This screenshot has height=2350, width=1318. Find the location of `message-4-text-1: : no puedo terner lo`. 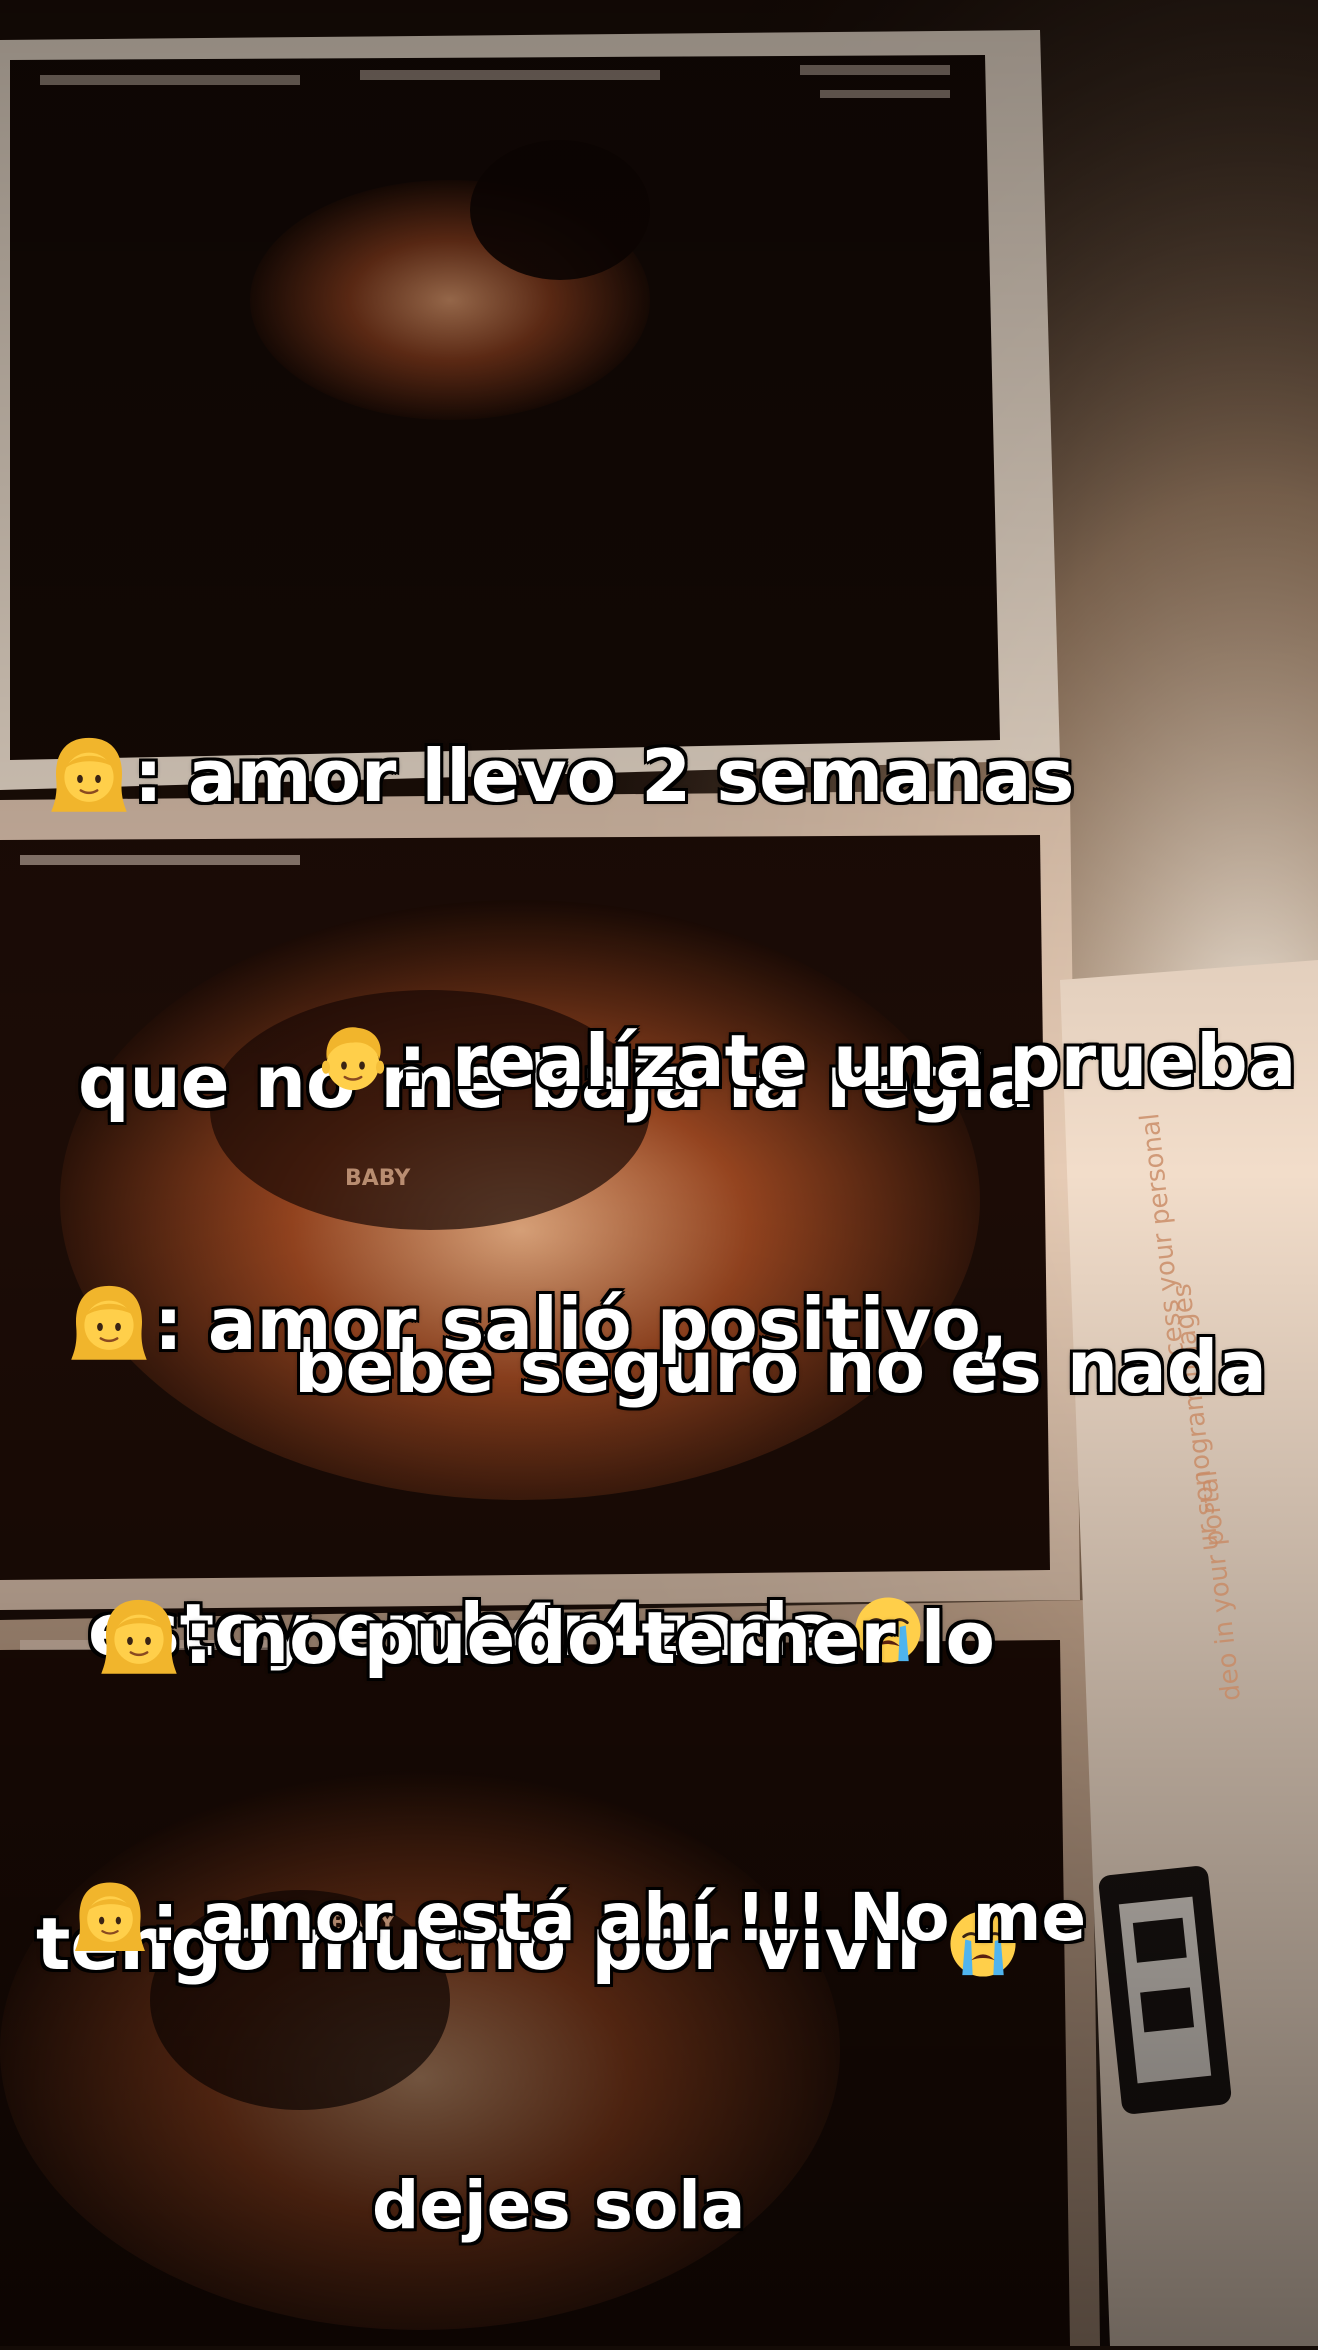

message-4-text-1: : no puedo terner lo is located at coordinates (589, 1638).